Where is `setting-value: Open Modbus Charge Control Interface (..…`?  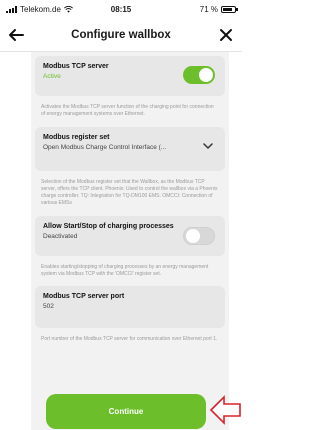 setting-value: Open Modbus Charge Control Interface (..… is located at coordinates (105, 147).